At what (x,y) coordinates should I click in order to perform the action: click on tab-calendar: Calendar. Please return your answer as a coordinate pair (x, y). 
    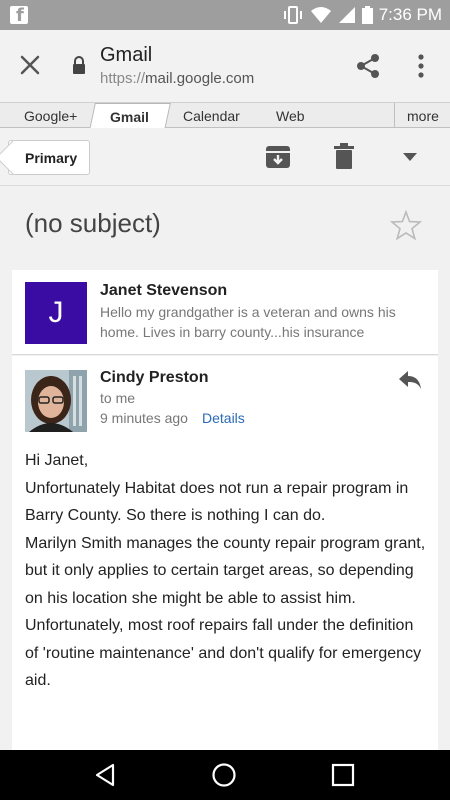
    Looking at the image, I should click on (211, 116).